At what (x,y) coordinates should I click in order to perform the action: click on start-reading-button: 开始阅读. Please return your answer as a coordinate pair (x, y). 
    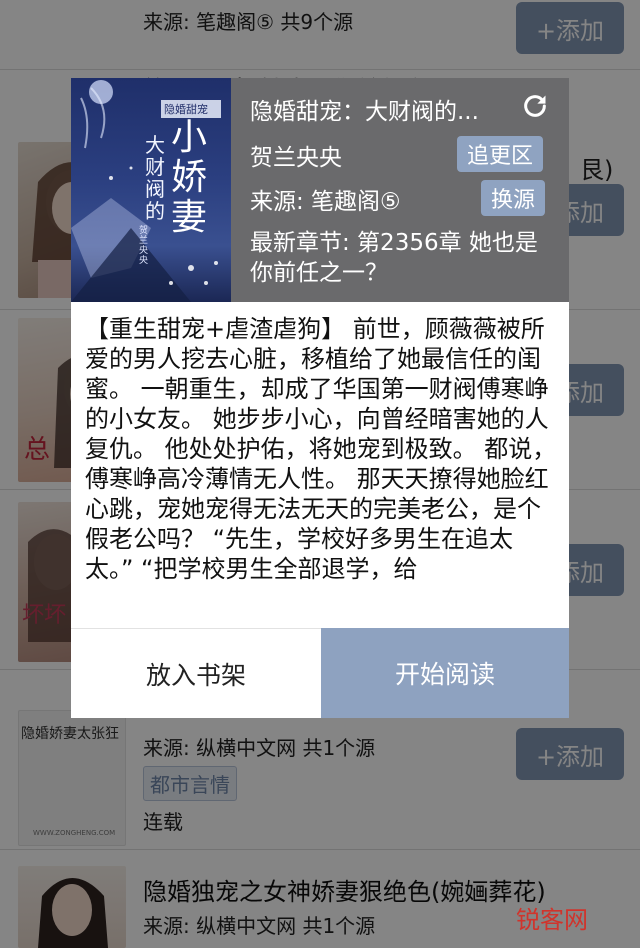
    Looking at the image, I should click on (445, 673).